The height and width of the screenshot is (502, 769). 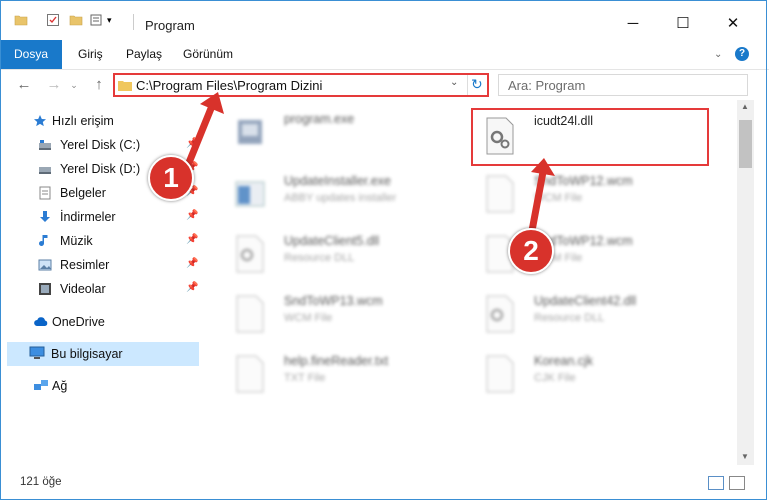 What do you see at coordinates (199, 138) in the screenshot?
I see `arrow-1-shaft` at bounding box center [199, 138].